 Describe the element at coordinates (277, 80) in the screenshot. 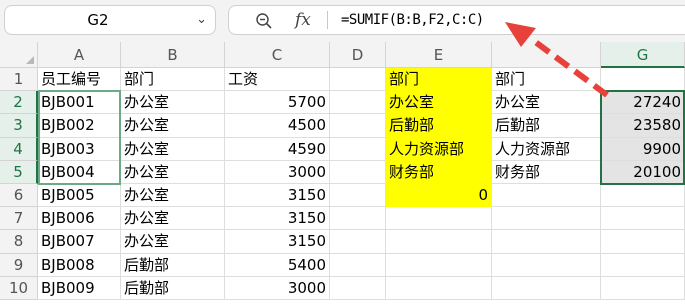

I see `cell-c1: 工资` at that location.